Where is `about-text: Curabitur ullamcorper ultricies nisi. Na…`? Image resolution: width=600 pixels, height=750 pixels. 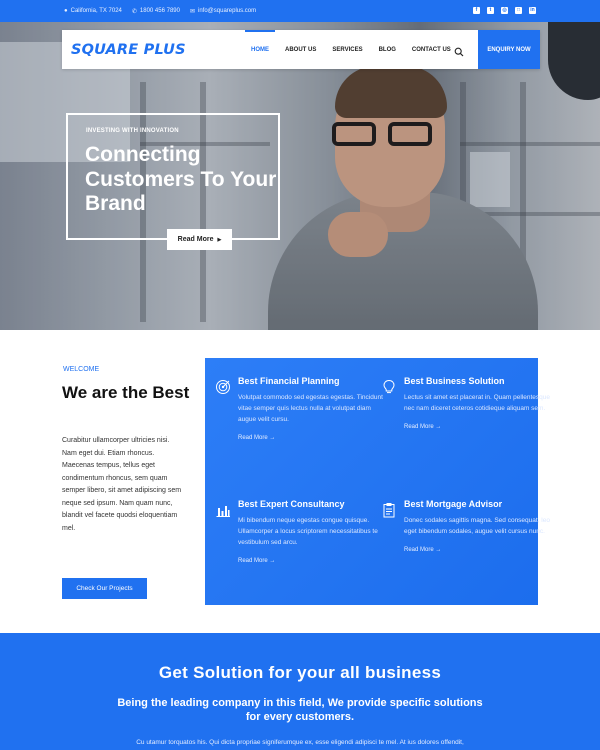 about-text: Curabitur ullamcorper ultricies nisi. Na… is located at coordinates (122, 484).